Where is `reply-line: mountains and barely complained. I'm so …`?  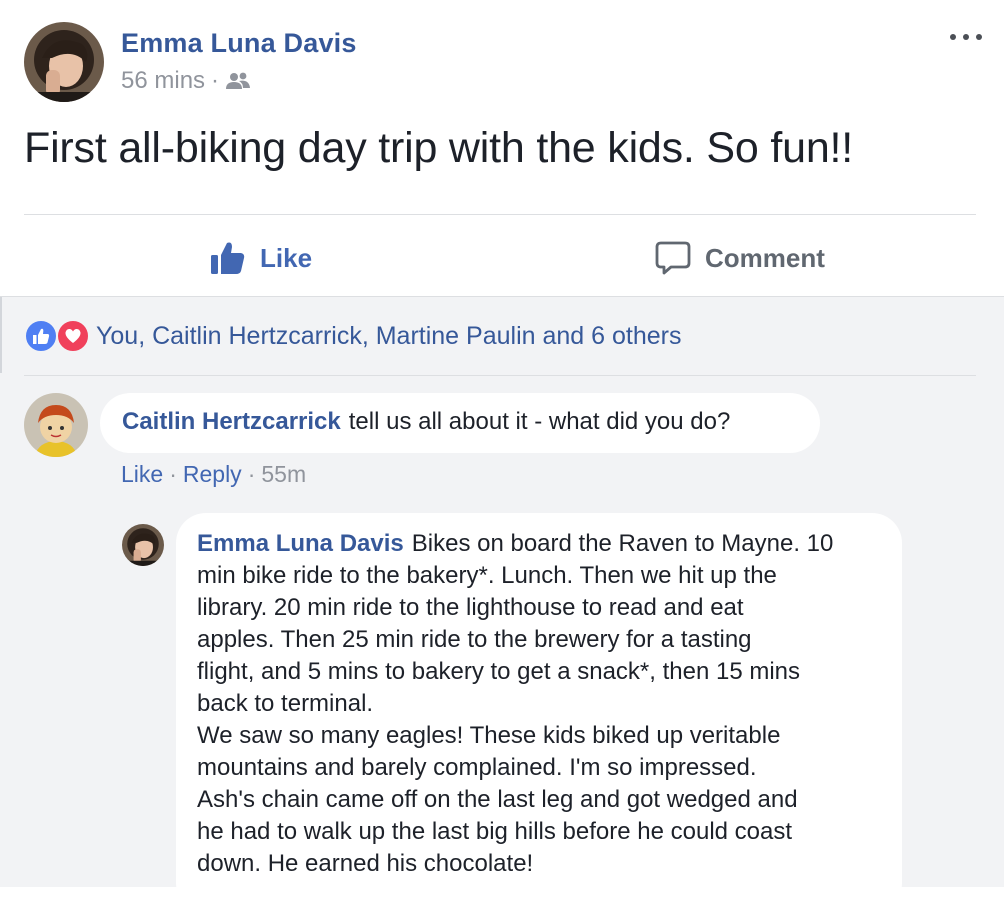
reply-line: mountains and barely complained. I'm so … is located at coordinates (477, 767).